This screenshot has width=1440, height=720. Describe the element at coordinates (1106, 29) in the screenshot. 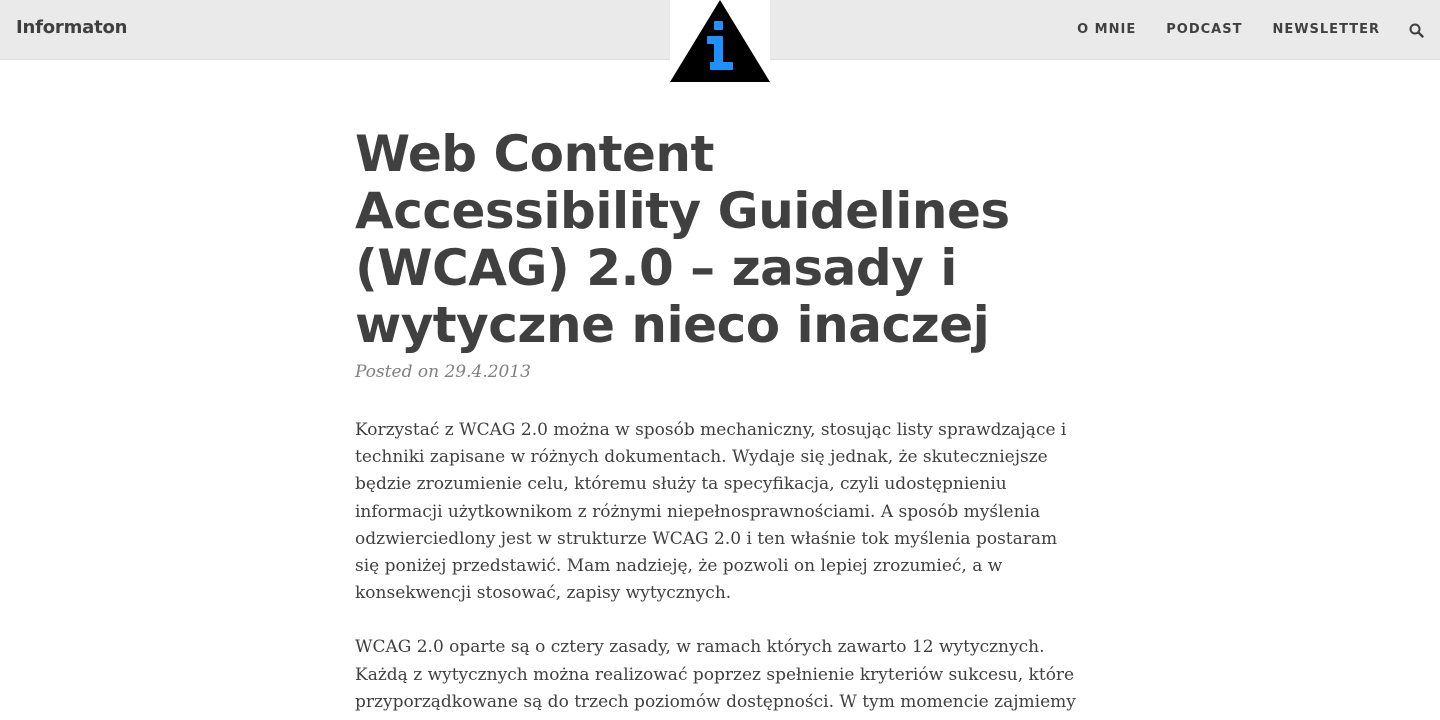

I see `nav-link-o-mnie: O MNIE` at that location.